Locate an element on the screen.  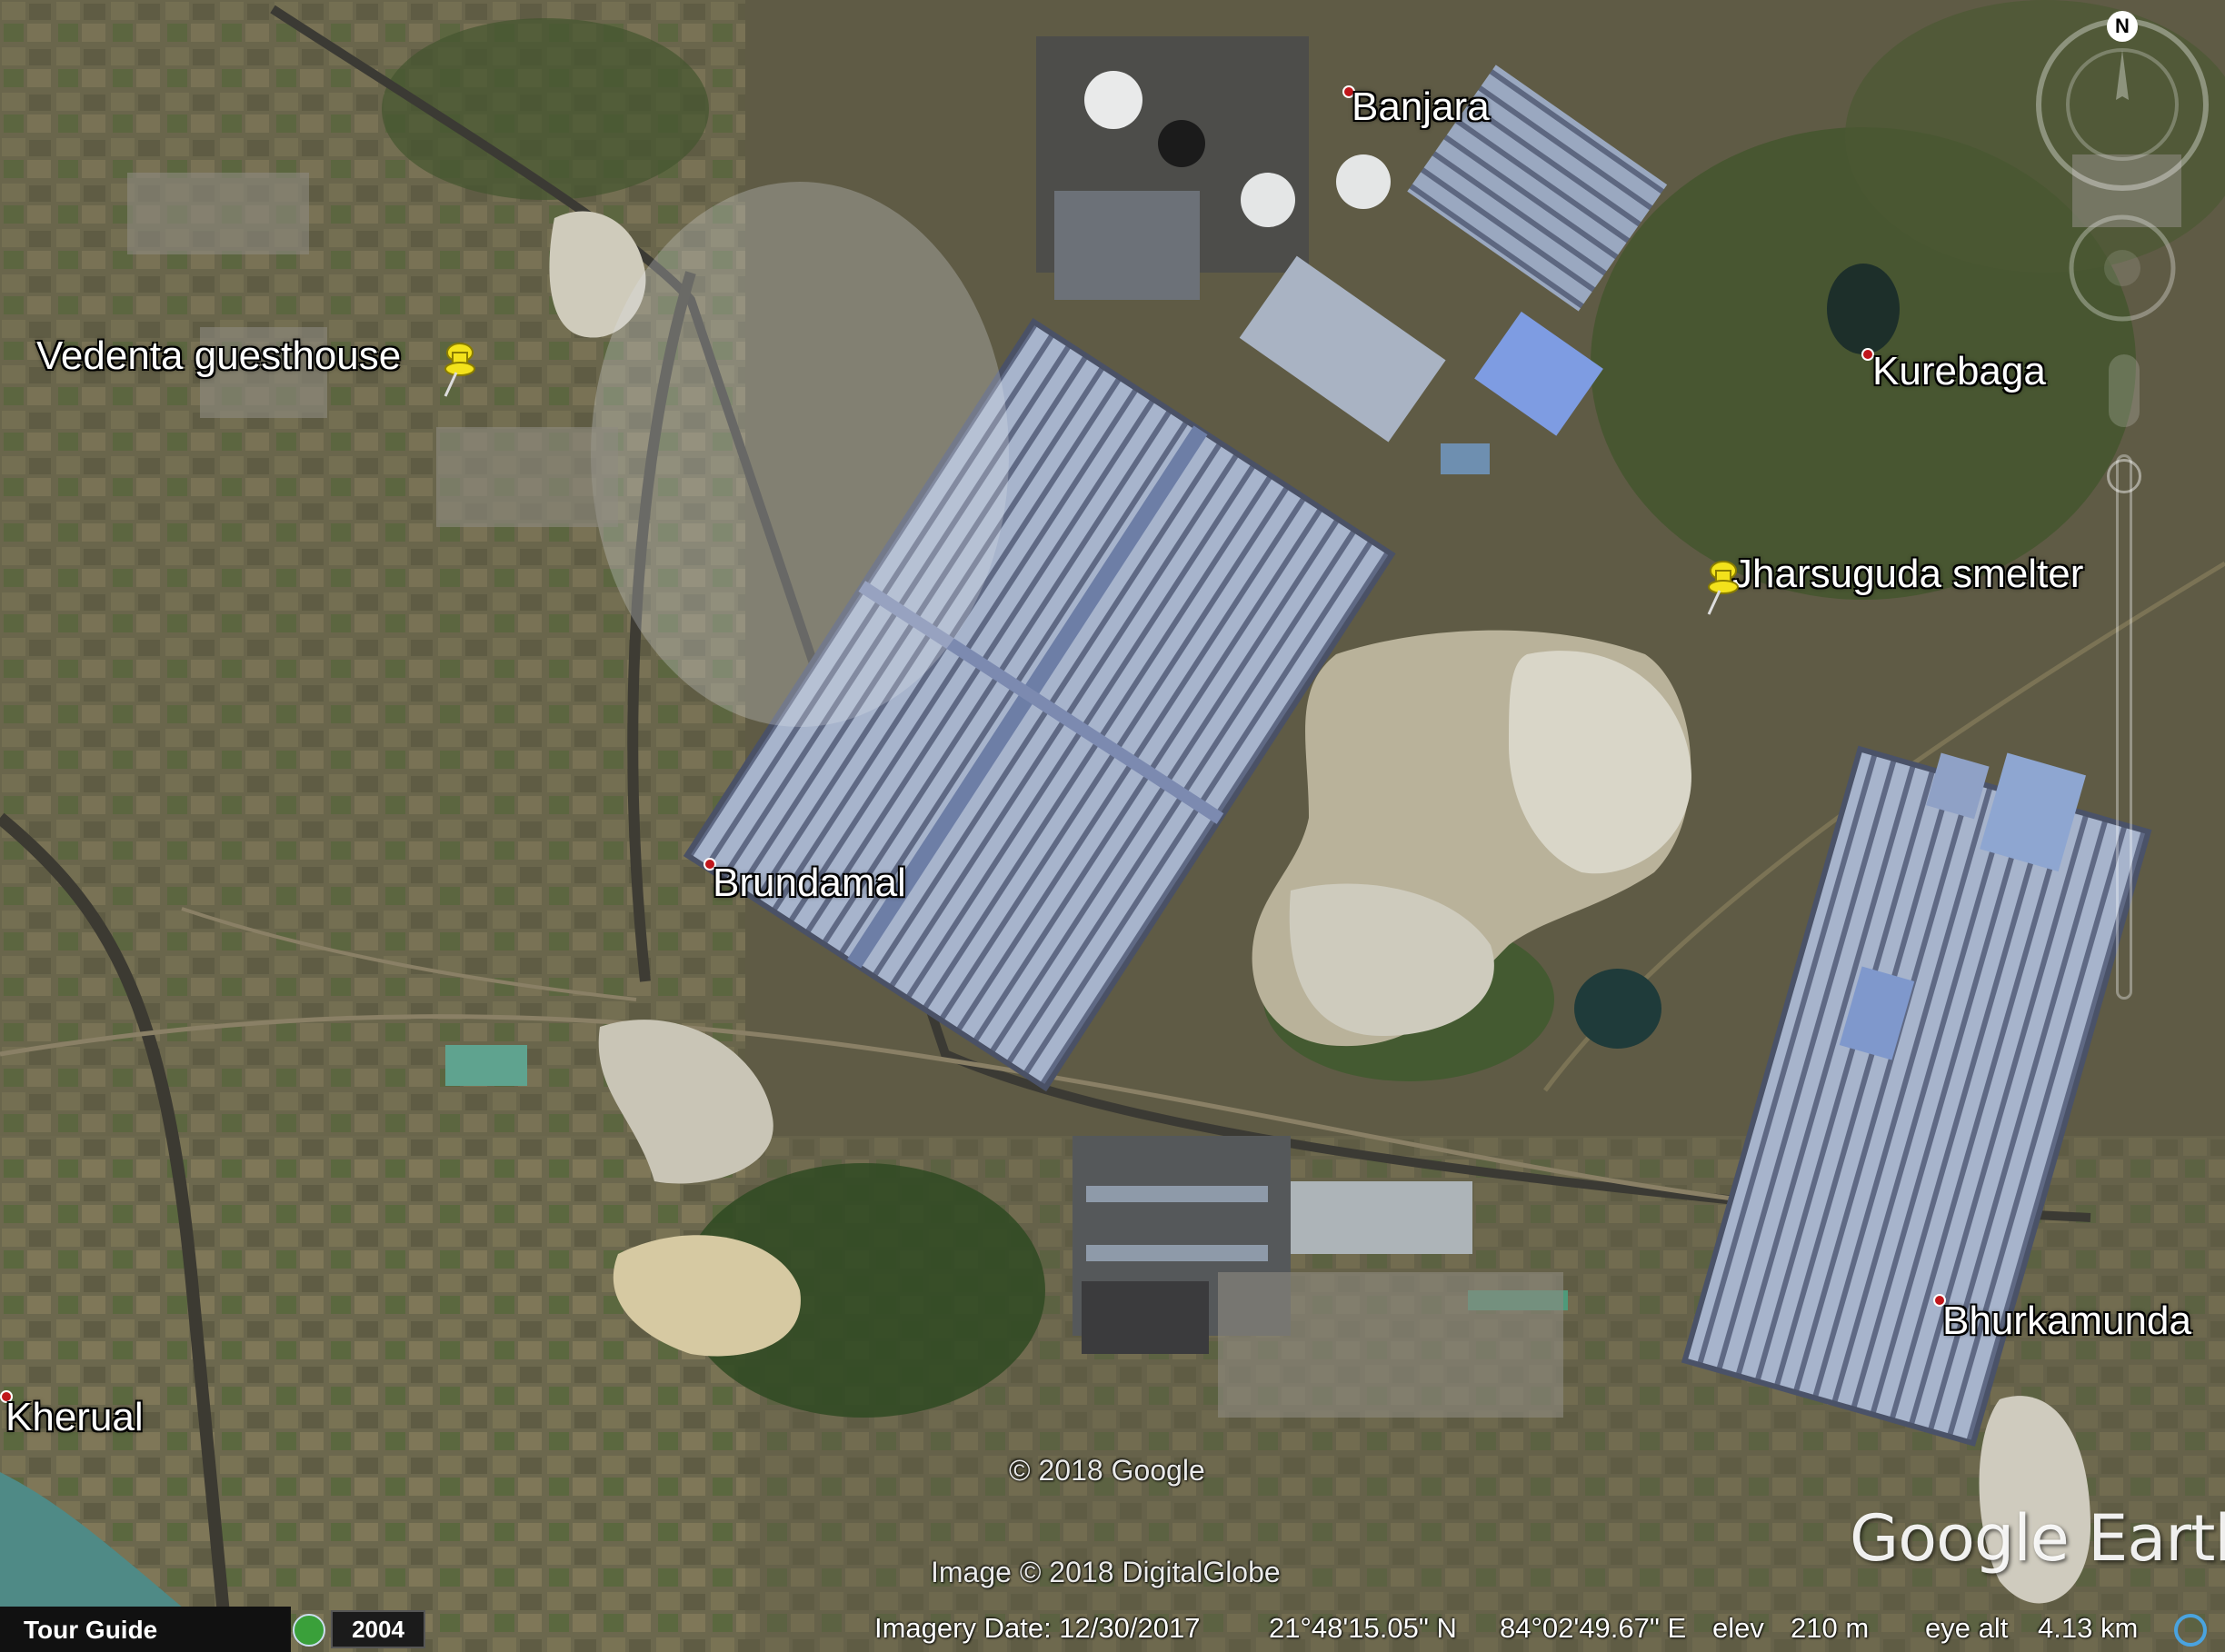
latitude-readout: 21°48'15.05" N is located at coordinates (1363, 1628).